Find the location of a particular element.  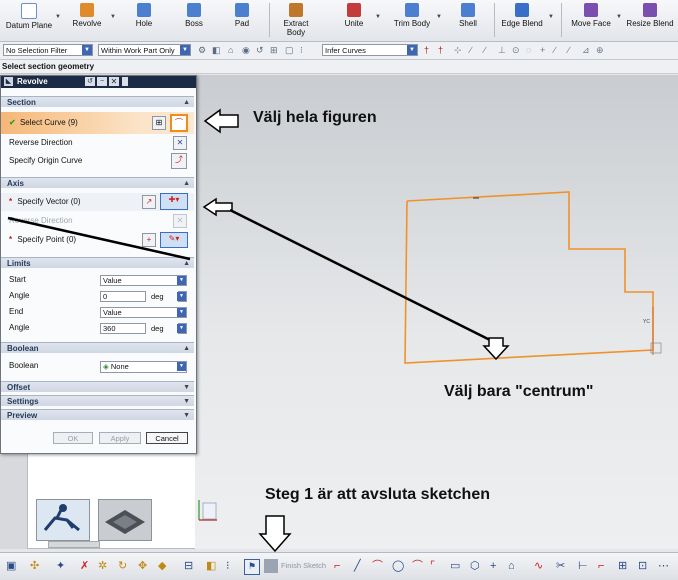

unite-dropdown-icon: ▼ is located at coordinates (378, 17).